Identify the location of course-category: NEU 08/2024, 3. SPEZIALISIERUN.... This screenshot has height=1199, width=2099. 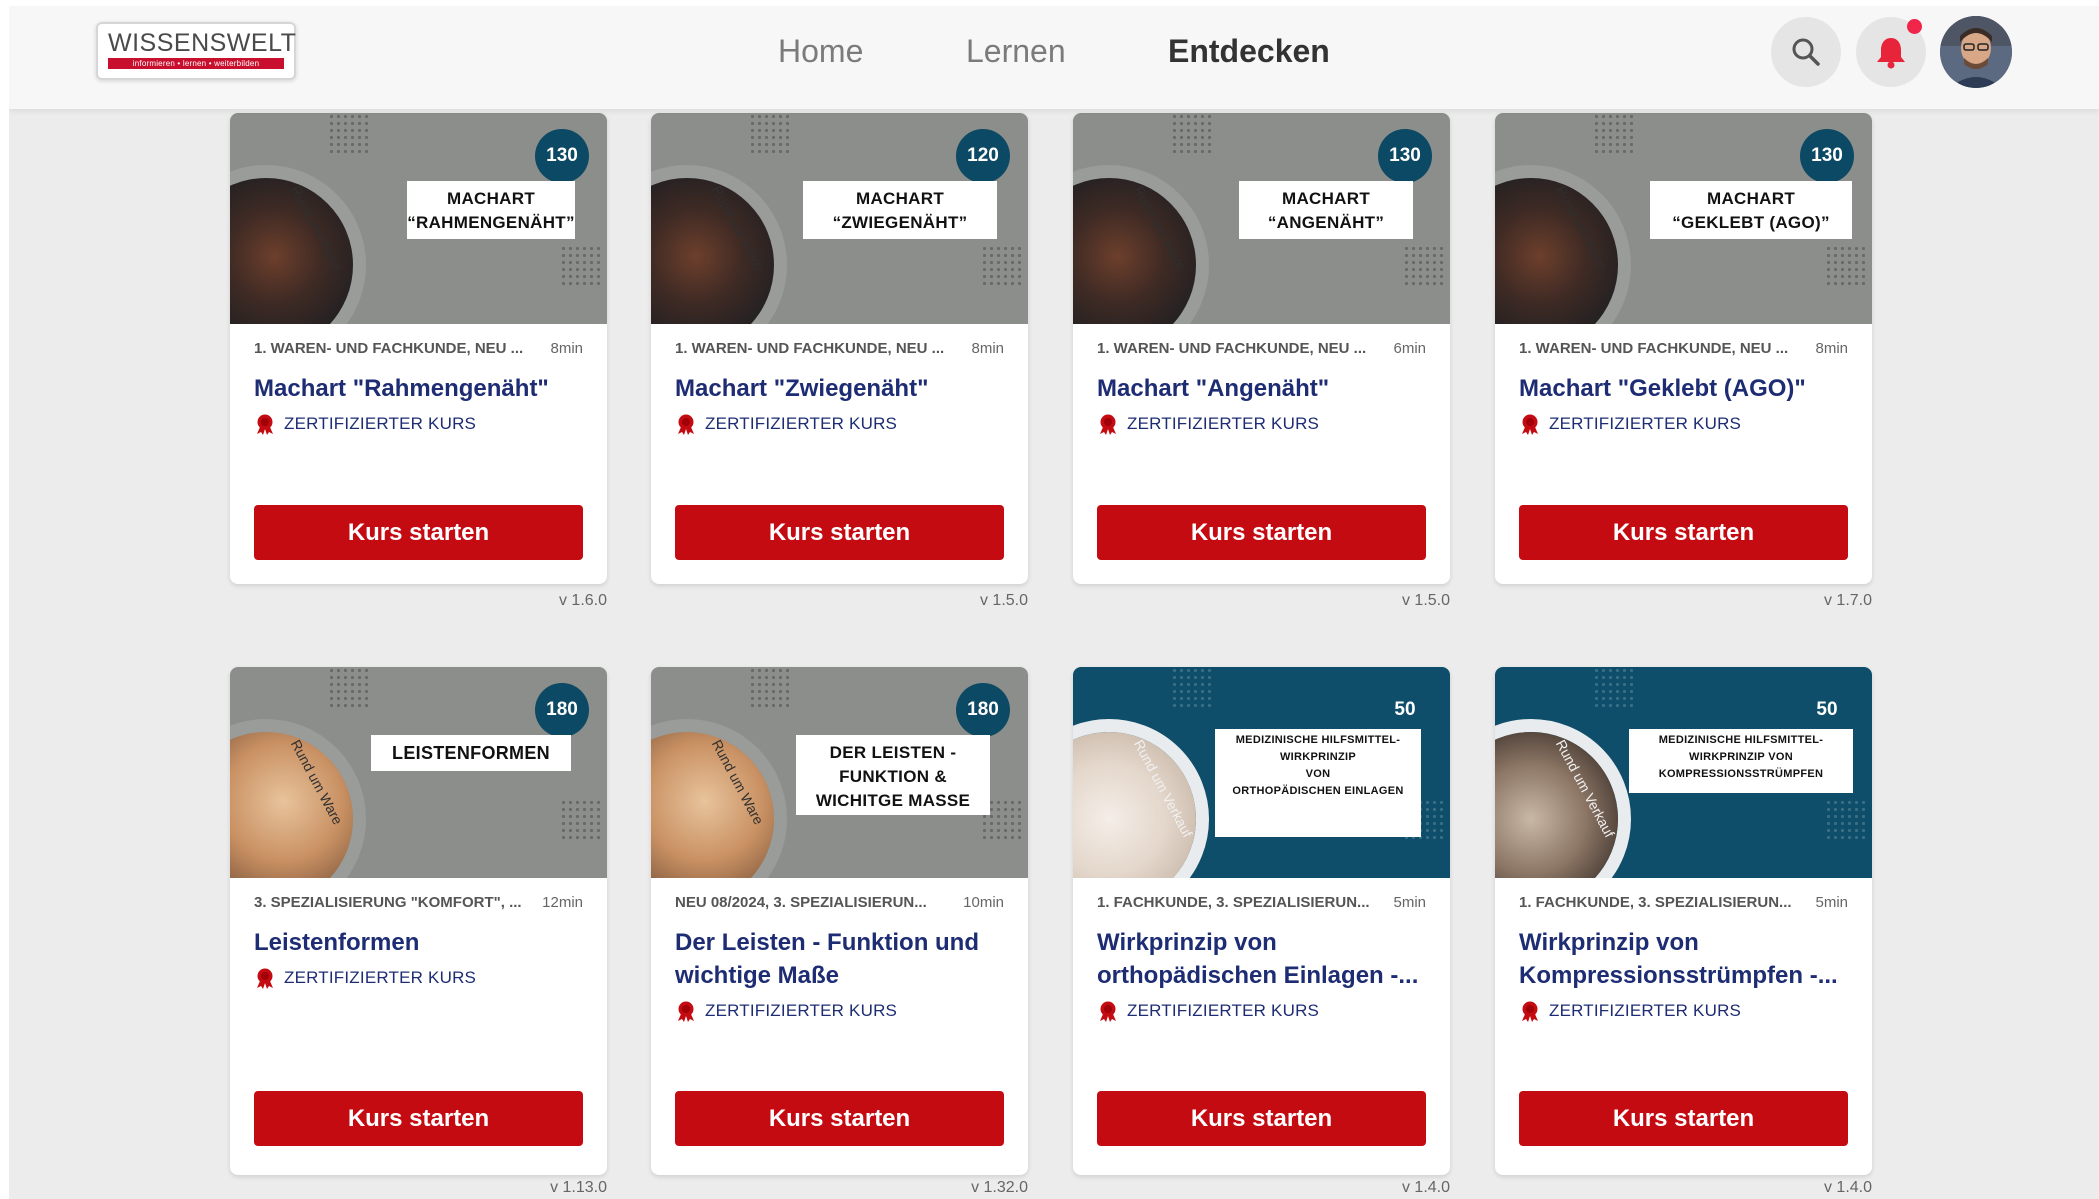
(801, 902).